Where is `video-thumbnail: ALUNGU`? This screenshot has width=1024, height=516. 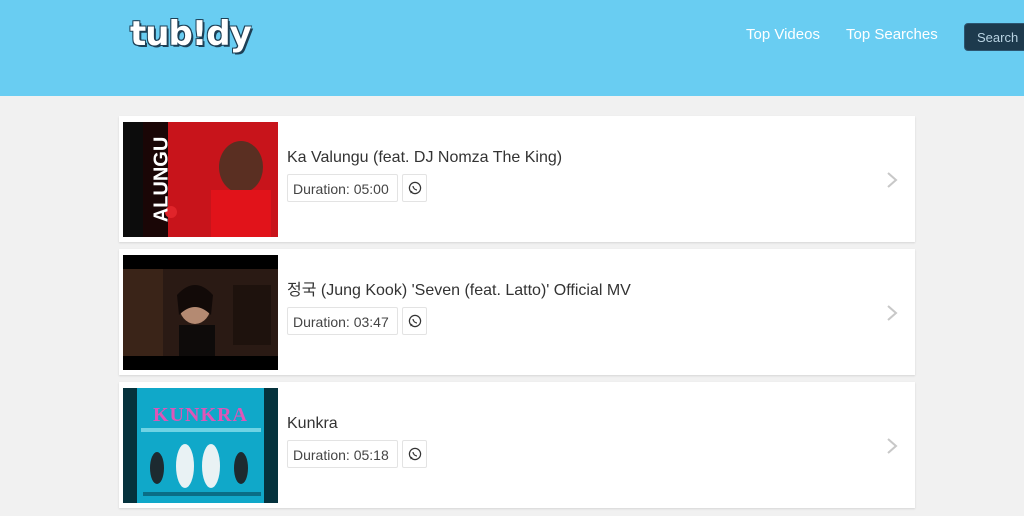
video-thumbnail: ALUNGU is located at coordinates (200, 179).